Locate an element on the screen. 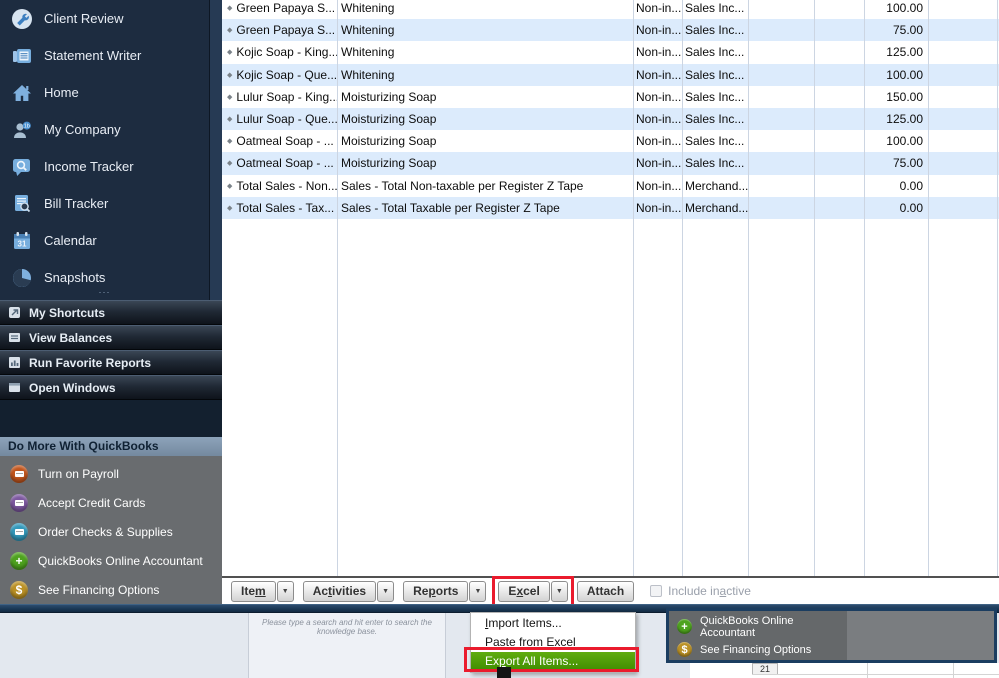 This screenshot has height=678, width=999. do-more-item-order-checks-supplies: Order Checks & Supplies is located at coordinates (111, 531).